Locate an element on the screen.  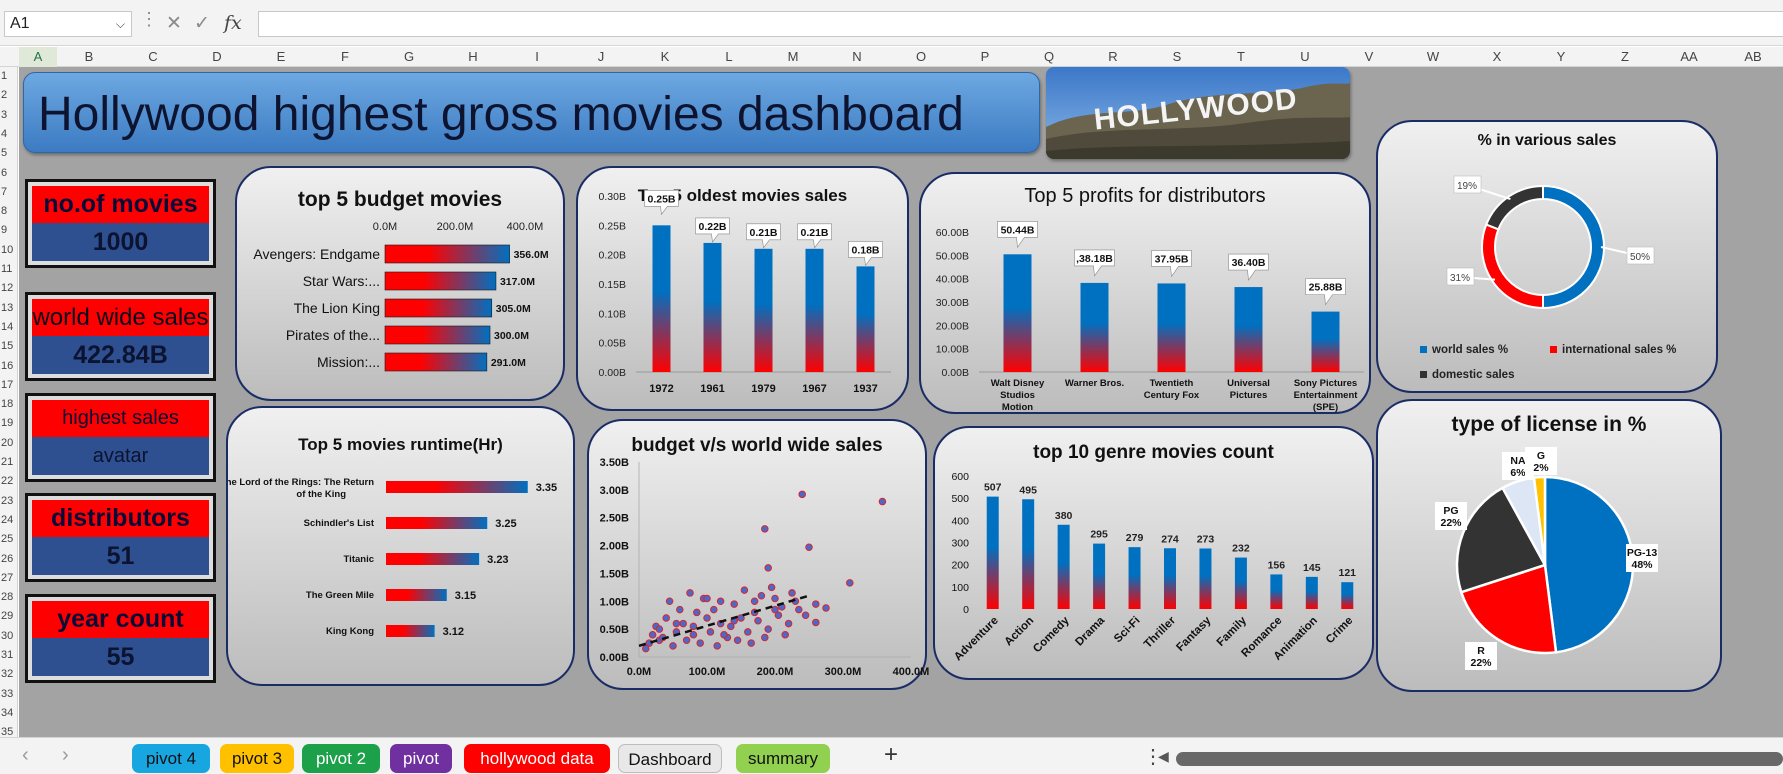
column-header: M is located at coordinates (793, 57).